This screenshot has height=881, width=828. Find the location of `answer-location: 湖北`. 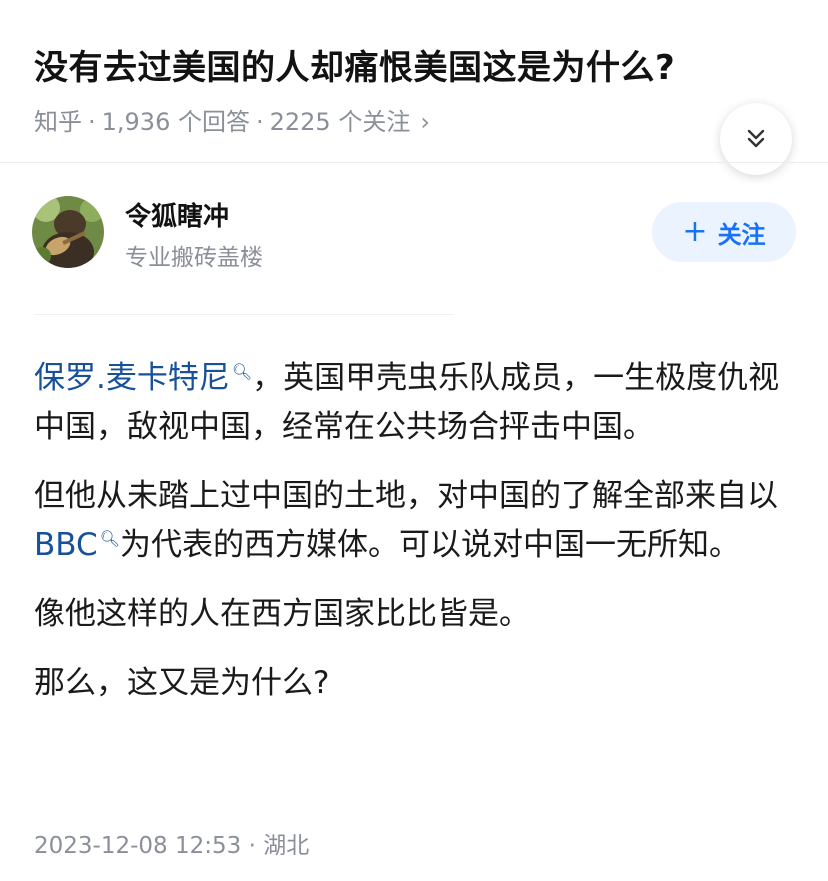

answer-location: 湖北 is located at coordinates (286, 846).